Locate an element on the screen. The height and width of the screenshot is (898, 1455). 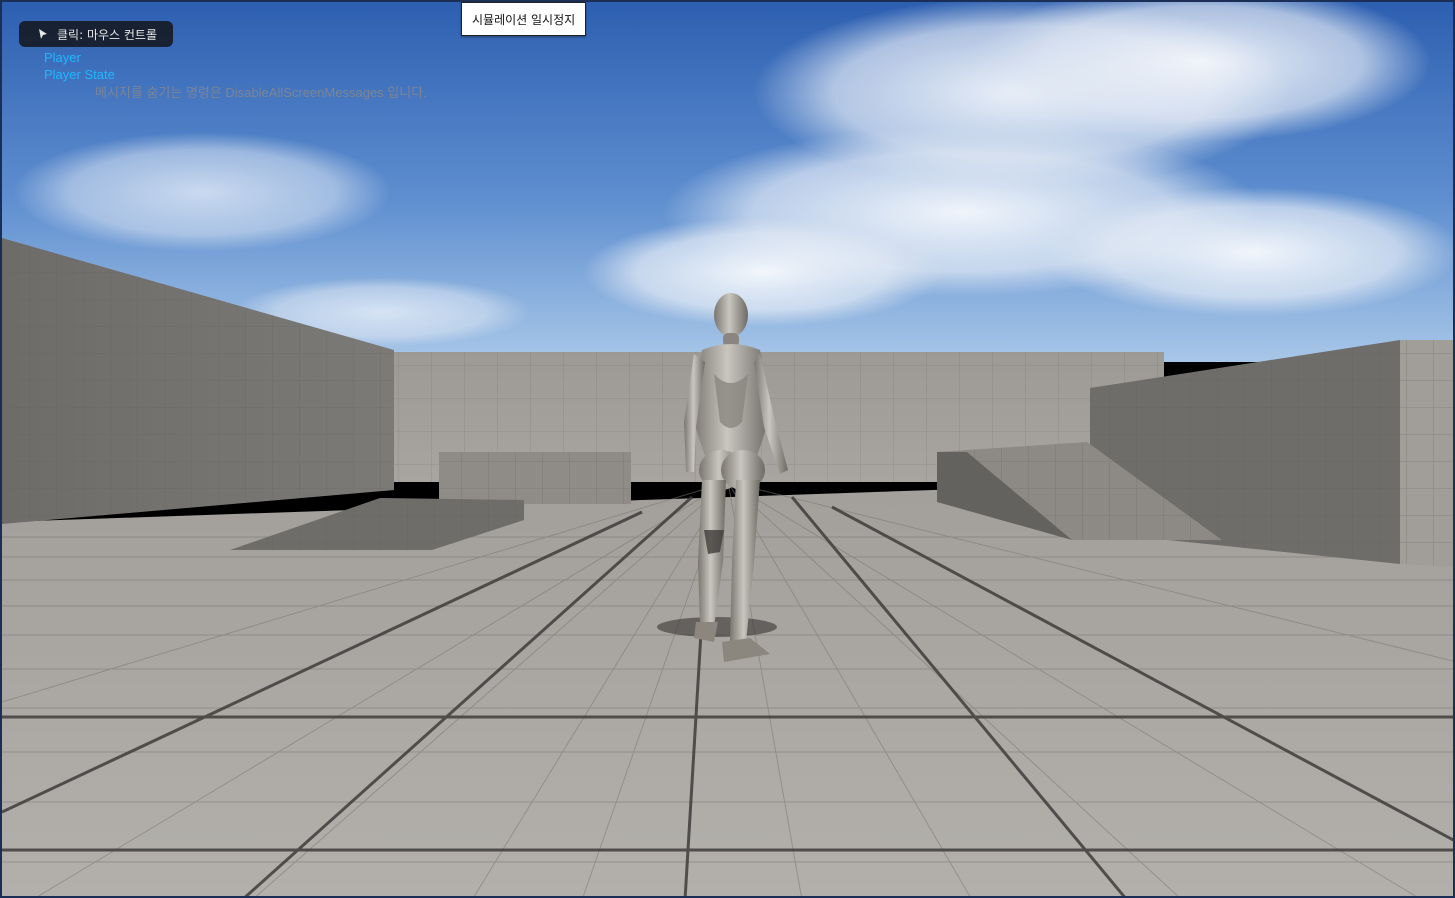
pause-simulation-tooltip: 시뮬레이션 일시정지 is located at coordinates (524, 19).